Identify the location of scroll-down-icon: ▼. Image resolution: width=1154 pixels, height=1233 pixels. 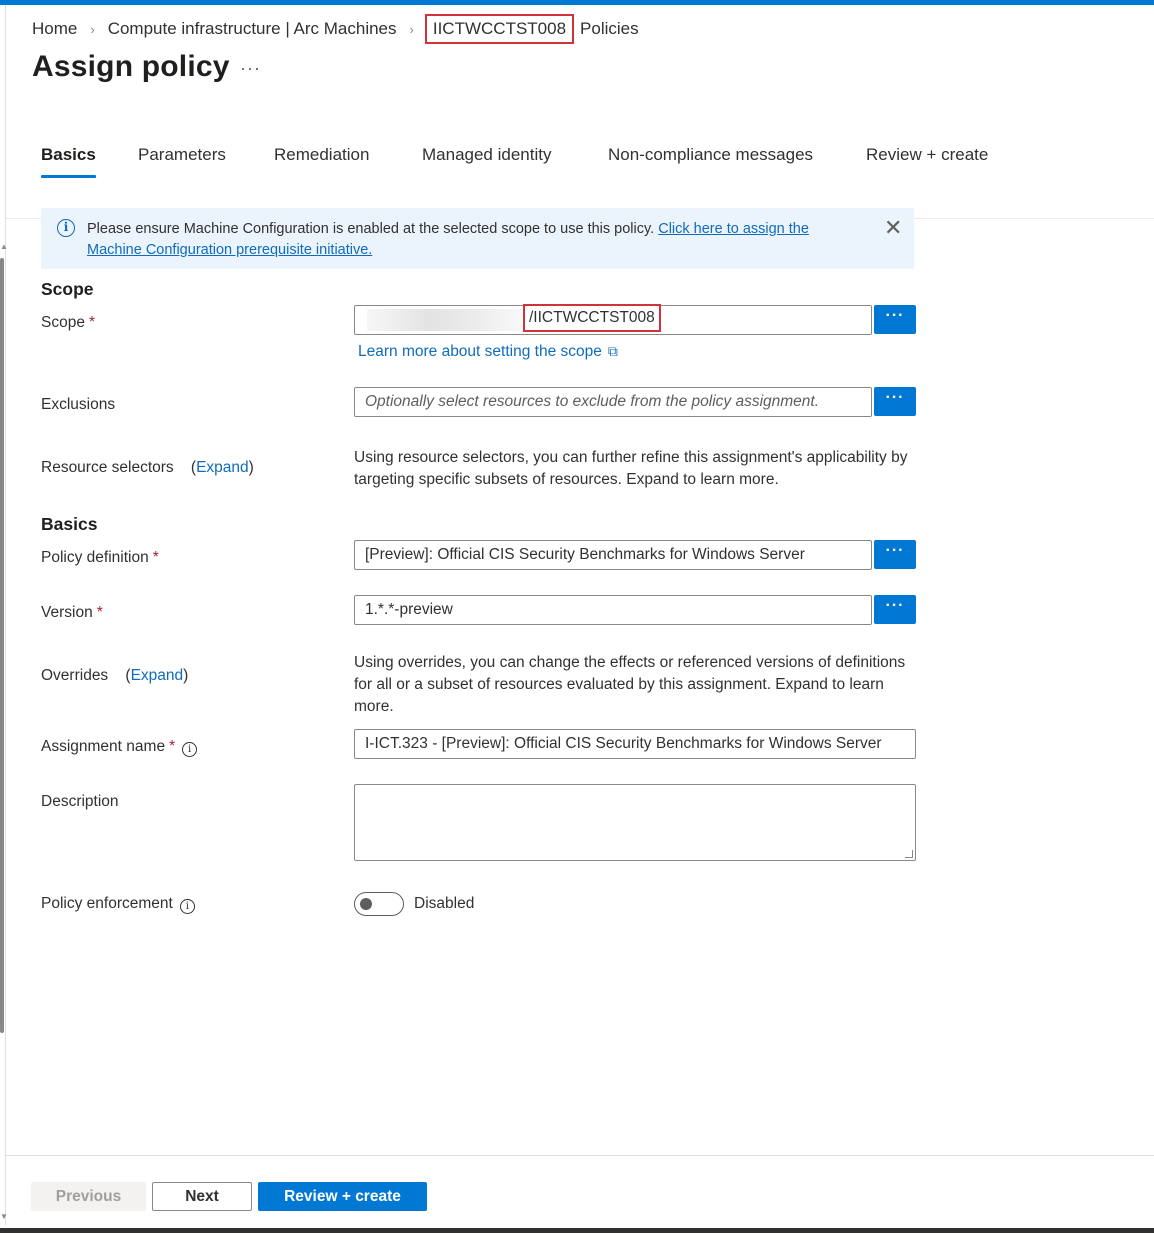
(4, 1217).